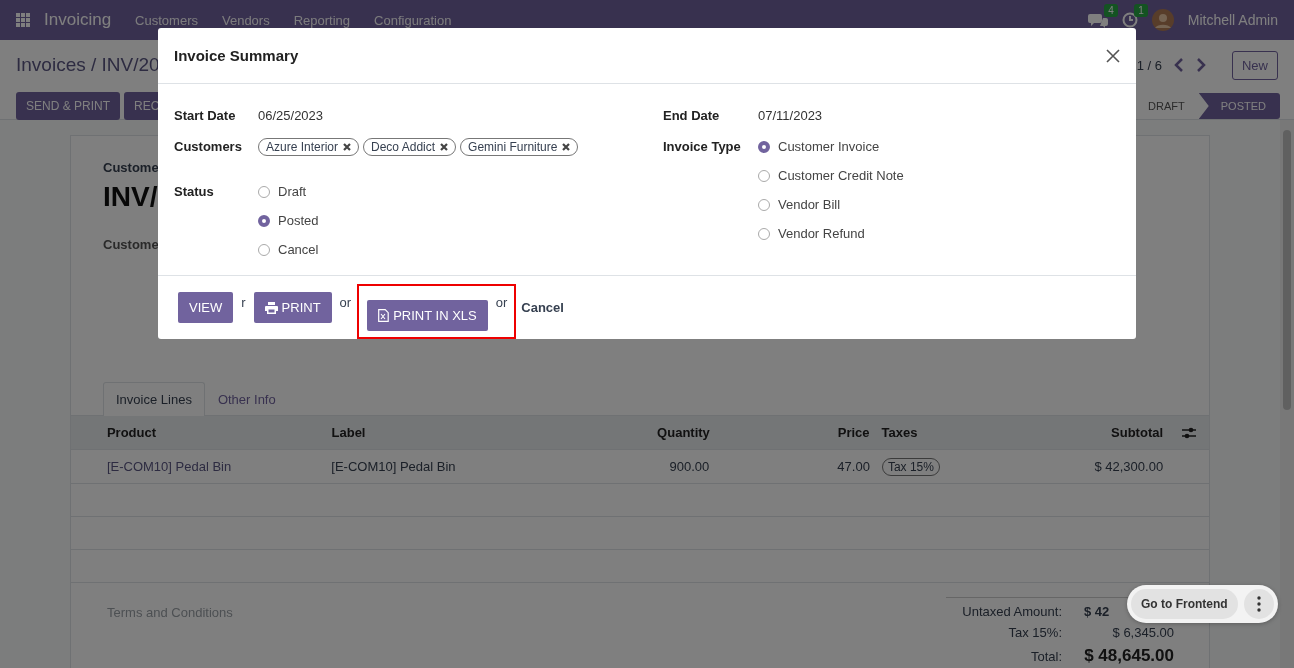 This screenshot has height=668, width=1294. I want to click on tab: Invoice Lines, so click(154, 399).